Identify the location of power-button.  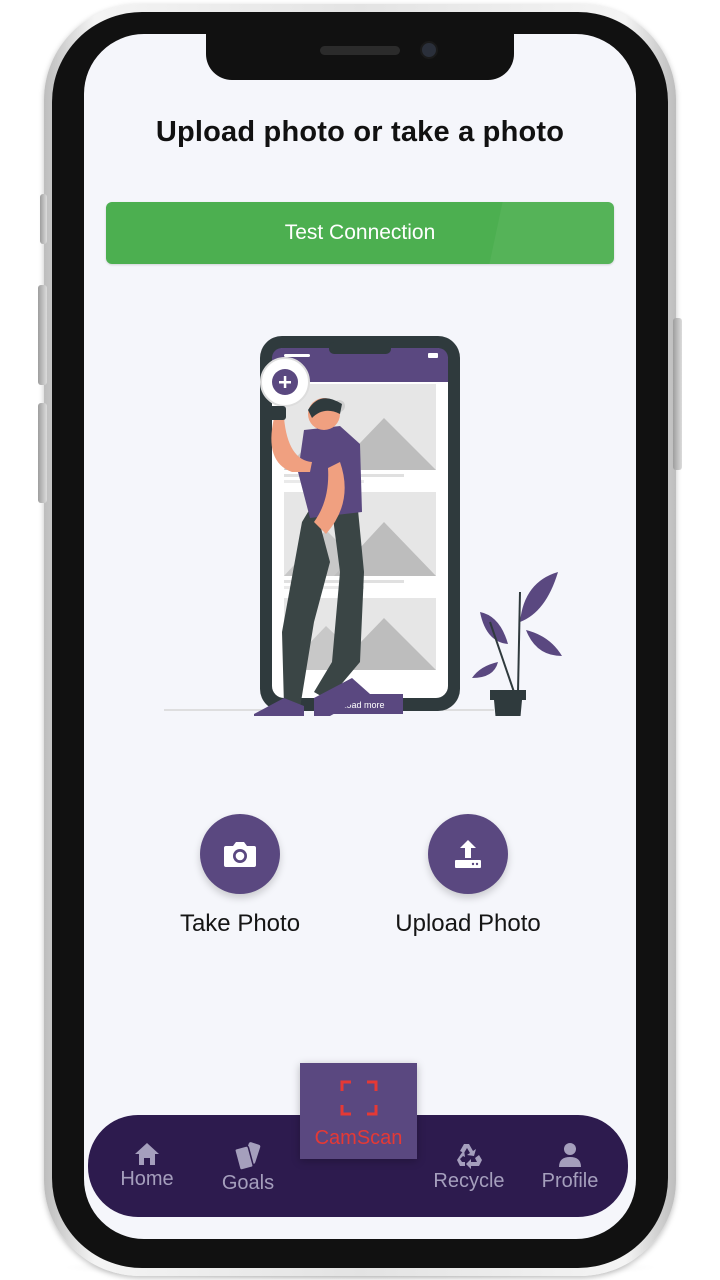
(677, 394).